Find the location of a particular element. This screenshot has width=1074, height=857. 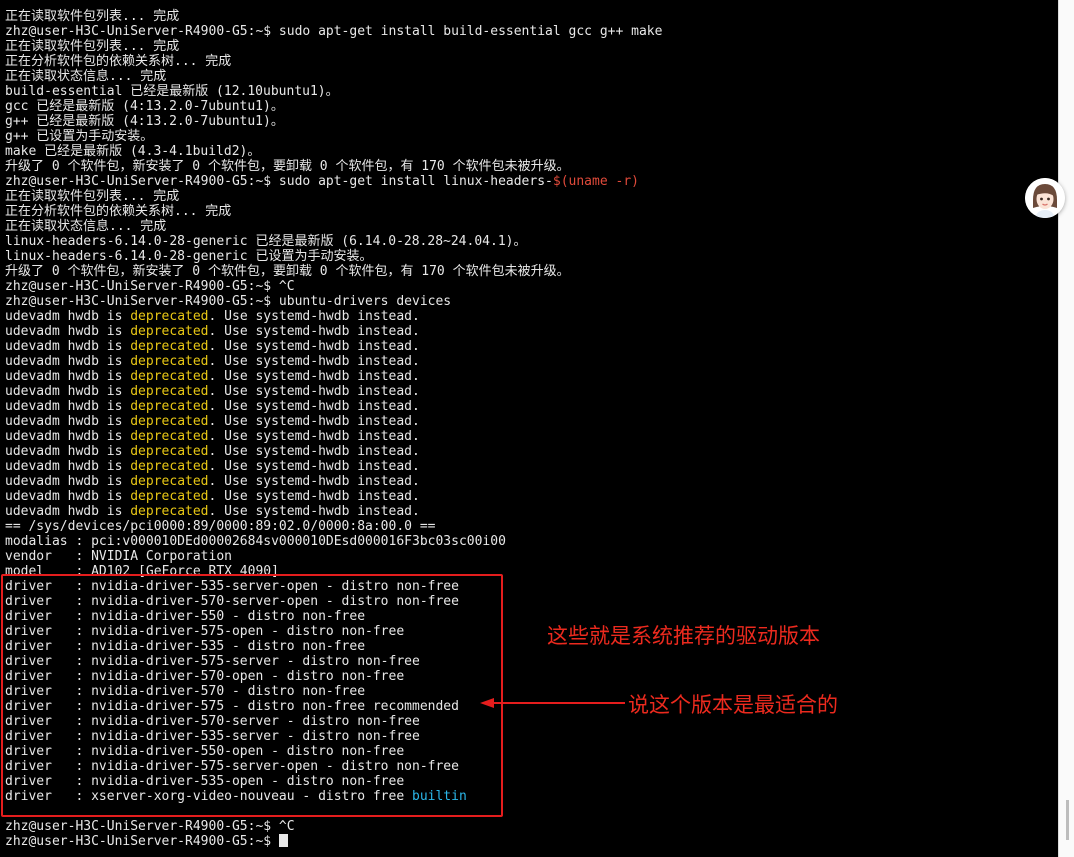

terminal-line: zhz@user-H3C-UniServer-R4900-G5:~$ is located at coordinates (333, 841).